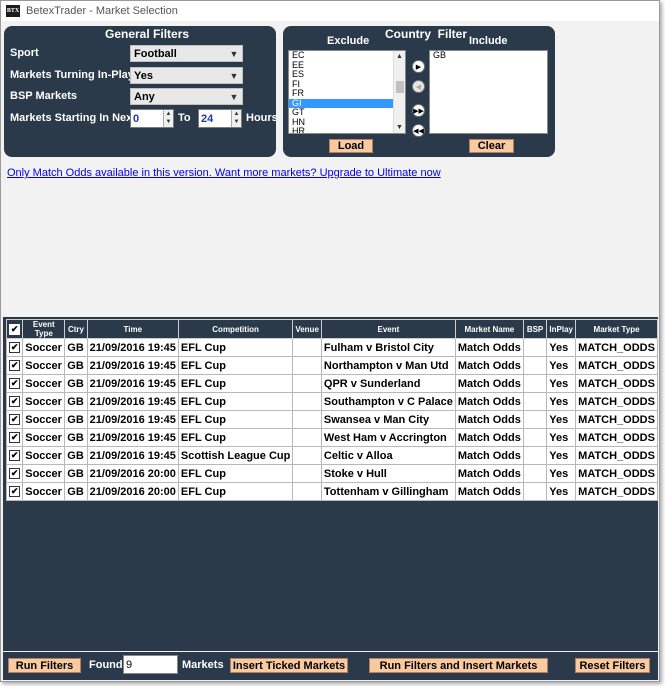 This screenshot has height=686, width=665. I want to click on exclude-country-item: ES, so click(347, 74).